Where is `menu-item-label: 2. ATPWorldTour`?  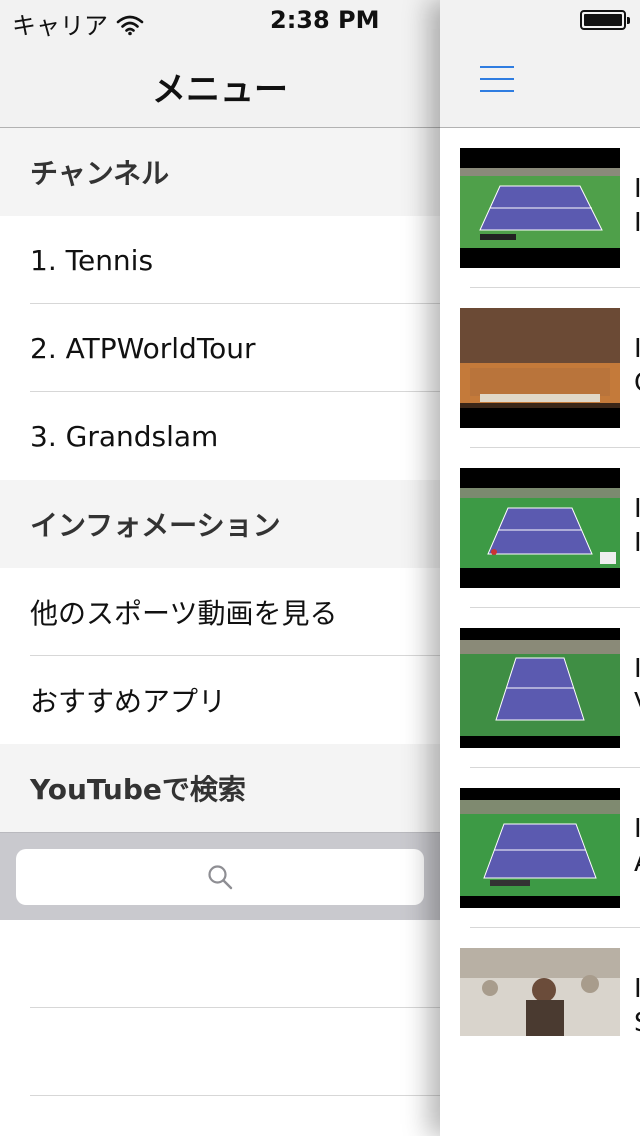 menu-item-label: 2. ATPWorldTour is located at coordinates (143, 348).